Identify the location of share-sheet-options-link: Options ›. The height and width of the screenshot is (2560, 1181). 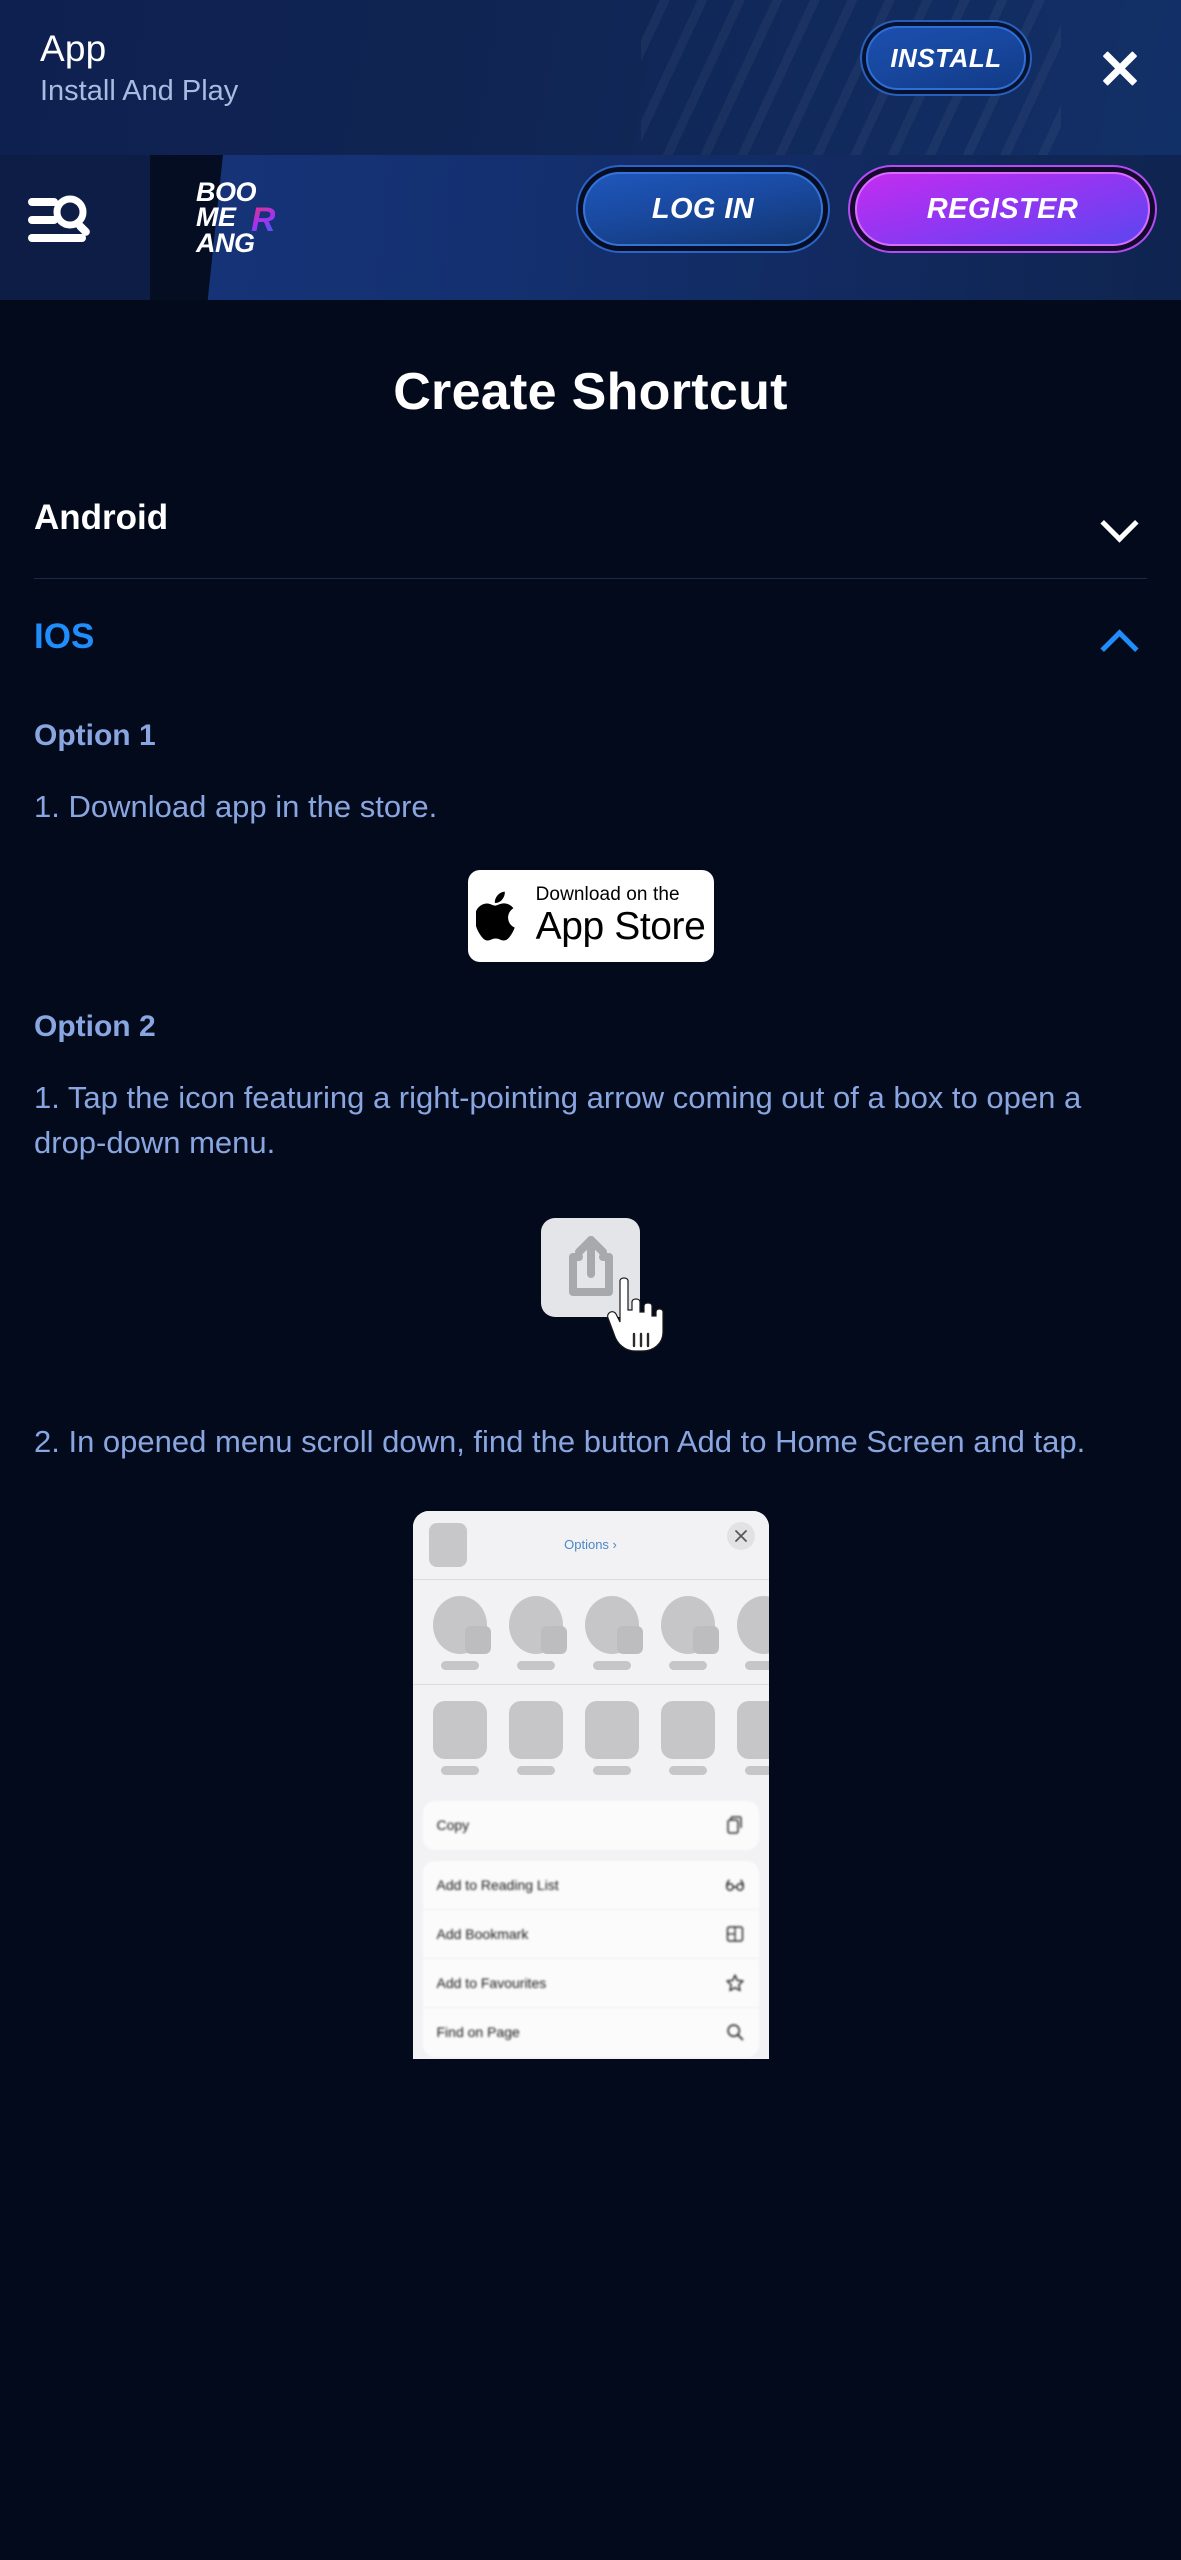
(590, 1544).